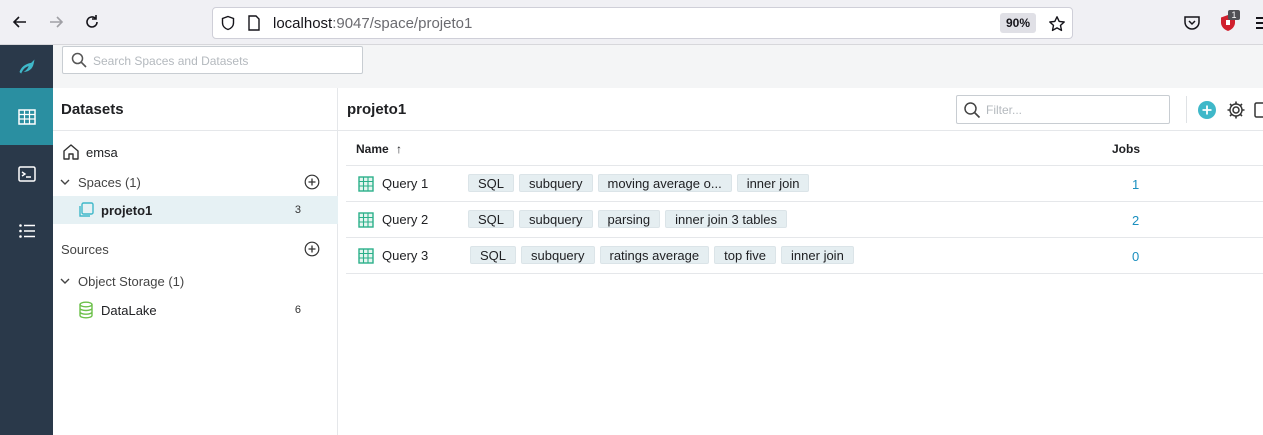 This screenshot has height=435, width=1263. Describe the element at coordinates (85, 249) in the screenshot. I see `sources-label: Sources` at that location.